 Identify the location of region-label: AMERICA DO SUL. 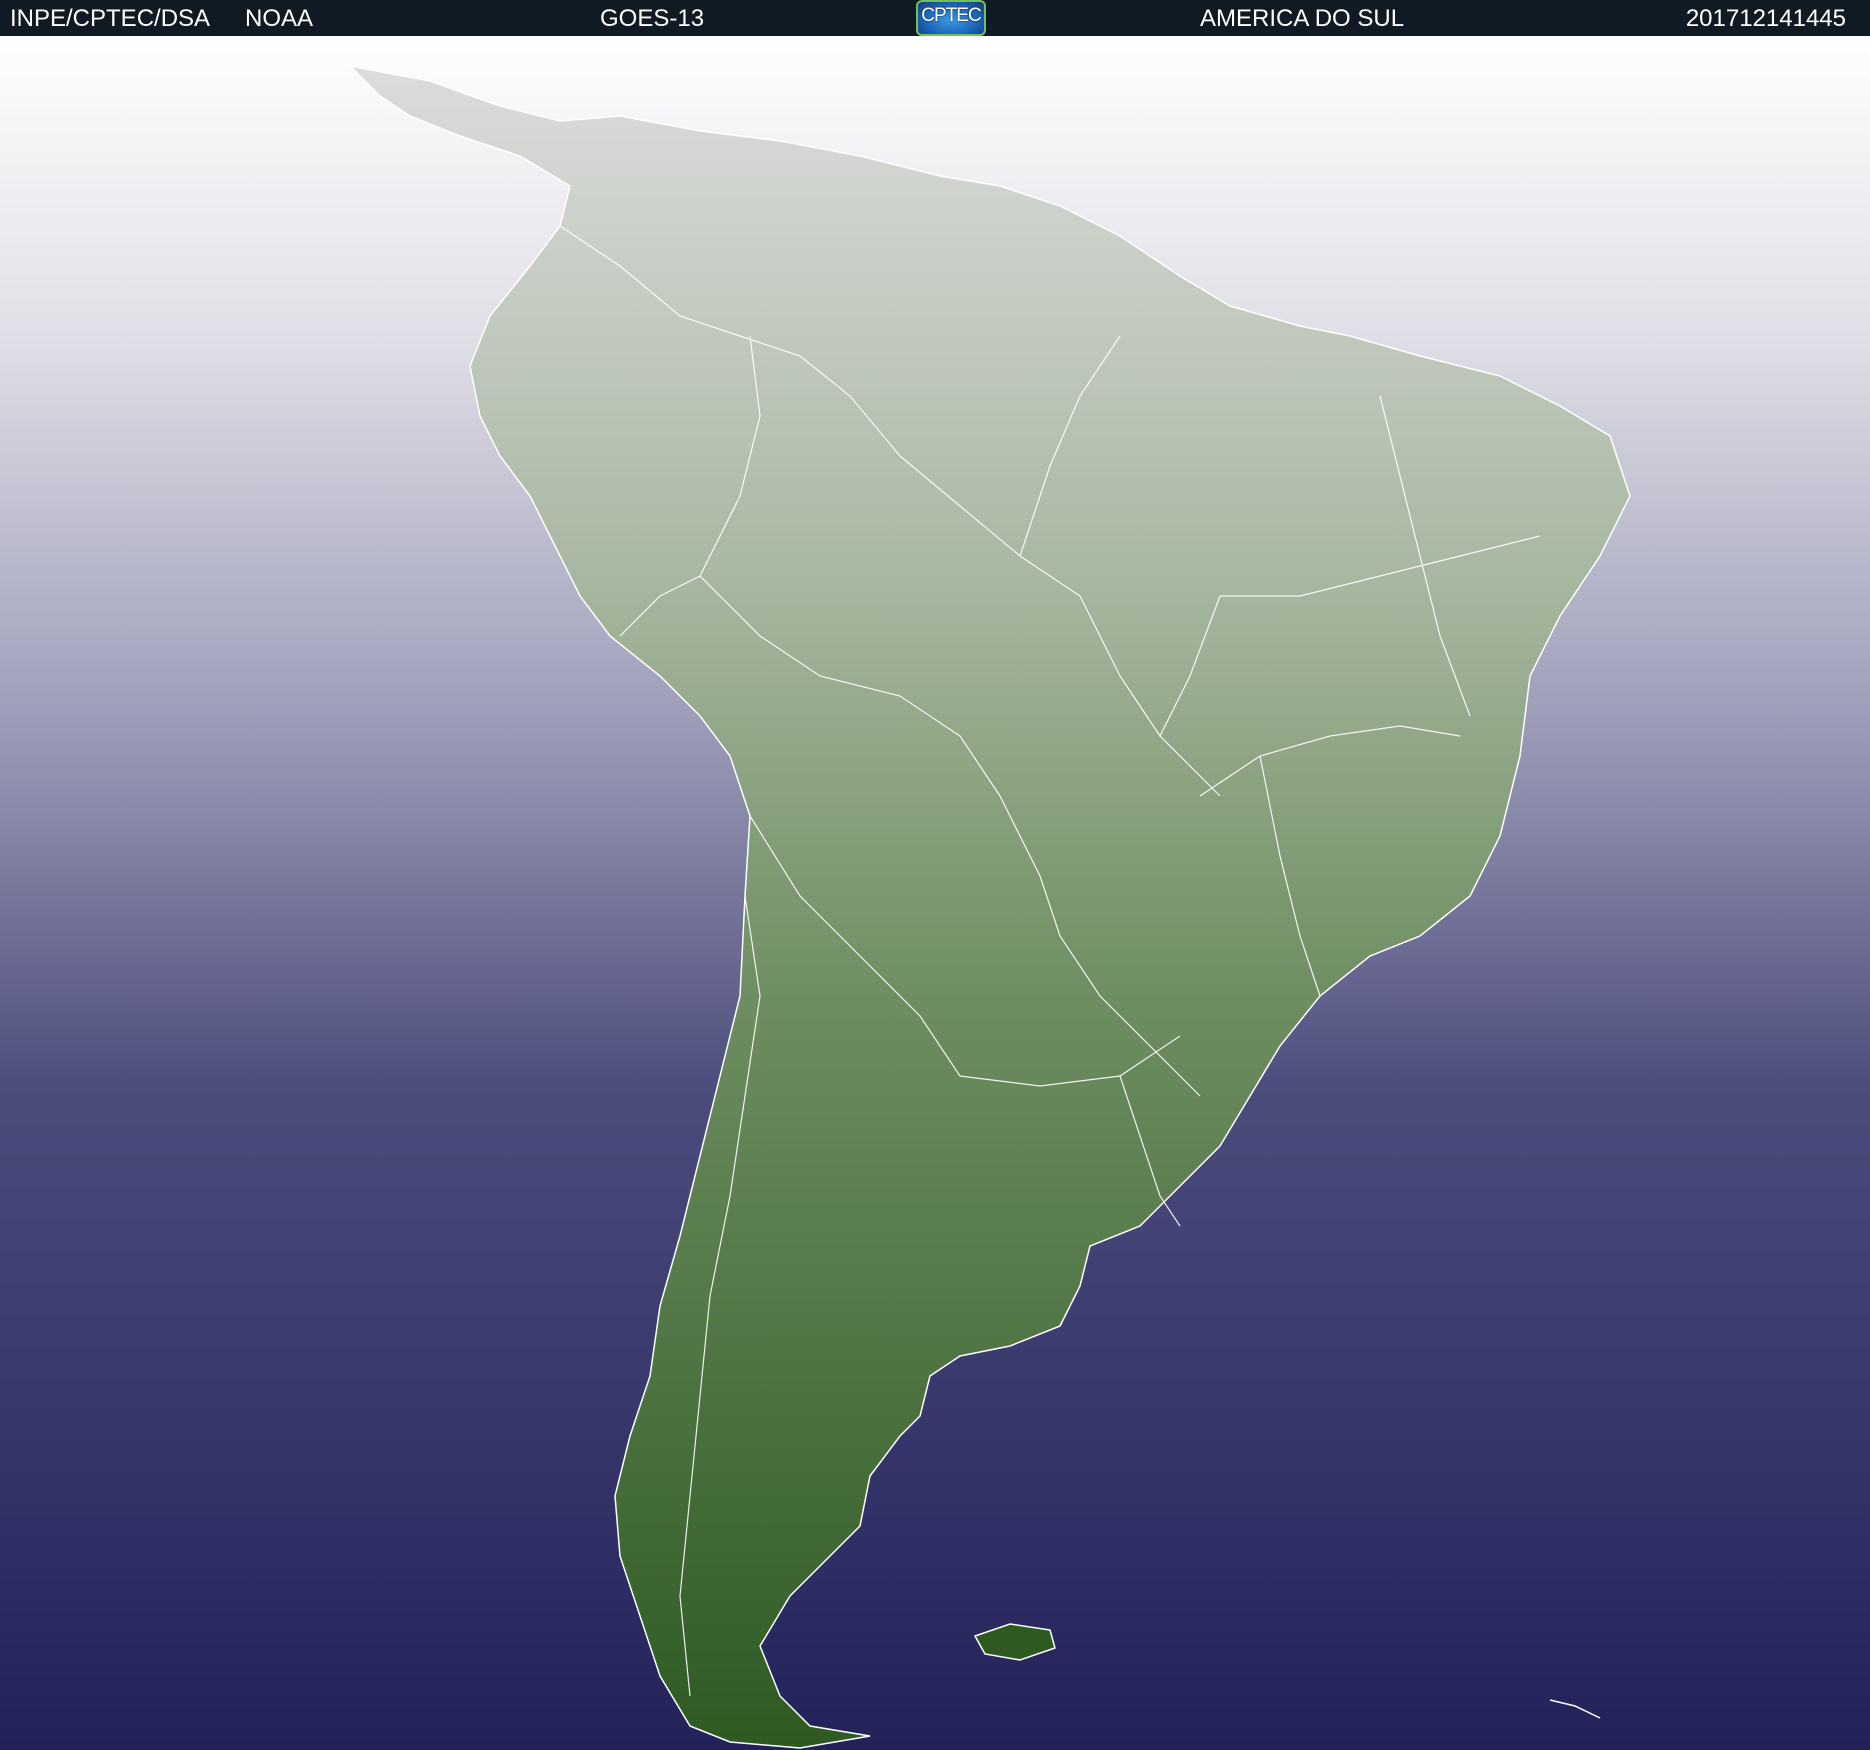
(1302, 18).